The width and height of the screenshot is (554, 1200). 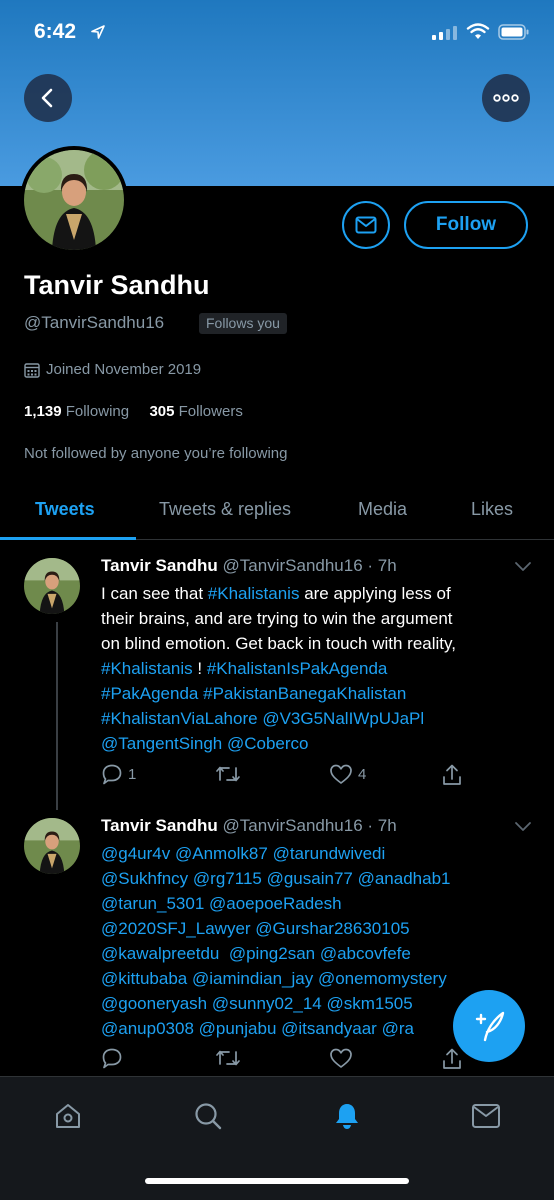 What do you see at coordinates (310, 878) in the screenshot?
I see `mention-link: @gusain77` at bounding box center [310, 878].